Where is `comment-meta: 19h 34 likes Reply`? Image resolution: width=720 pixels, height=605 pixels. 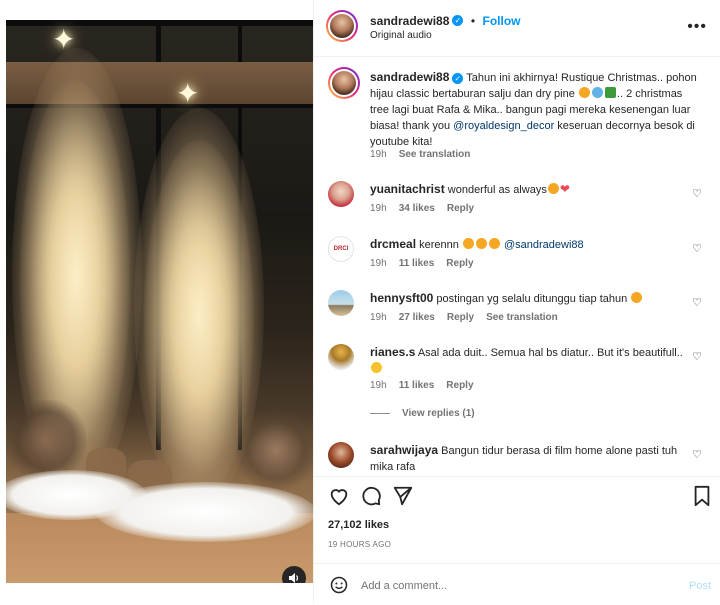
comment-meta: 19h 34 likes Reply is located at coordinates (428, 208).